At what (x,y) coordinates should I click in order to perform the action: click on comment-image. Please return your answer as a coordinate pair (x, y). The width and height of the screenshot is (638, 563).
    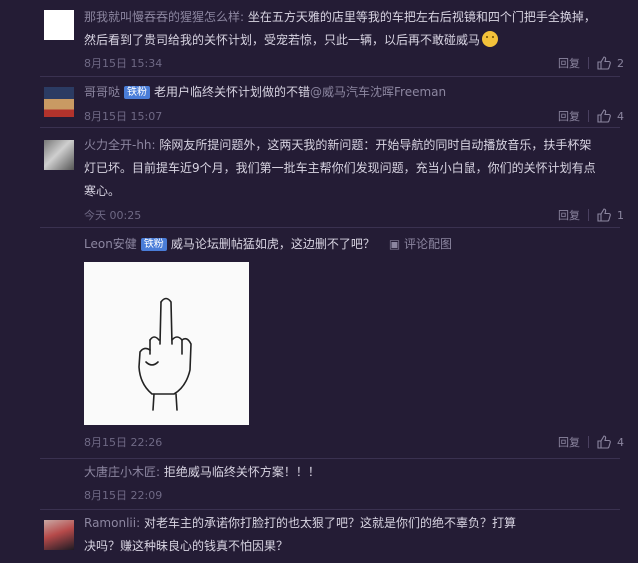
    Looking at the image, I should click on (166, 343).